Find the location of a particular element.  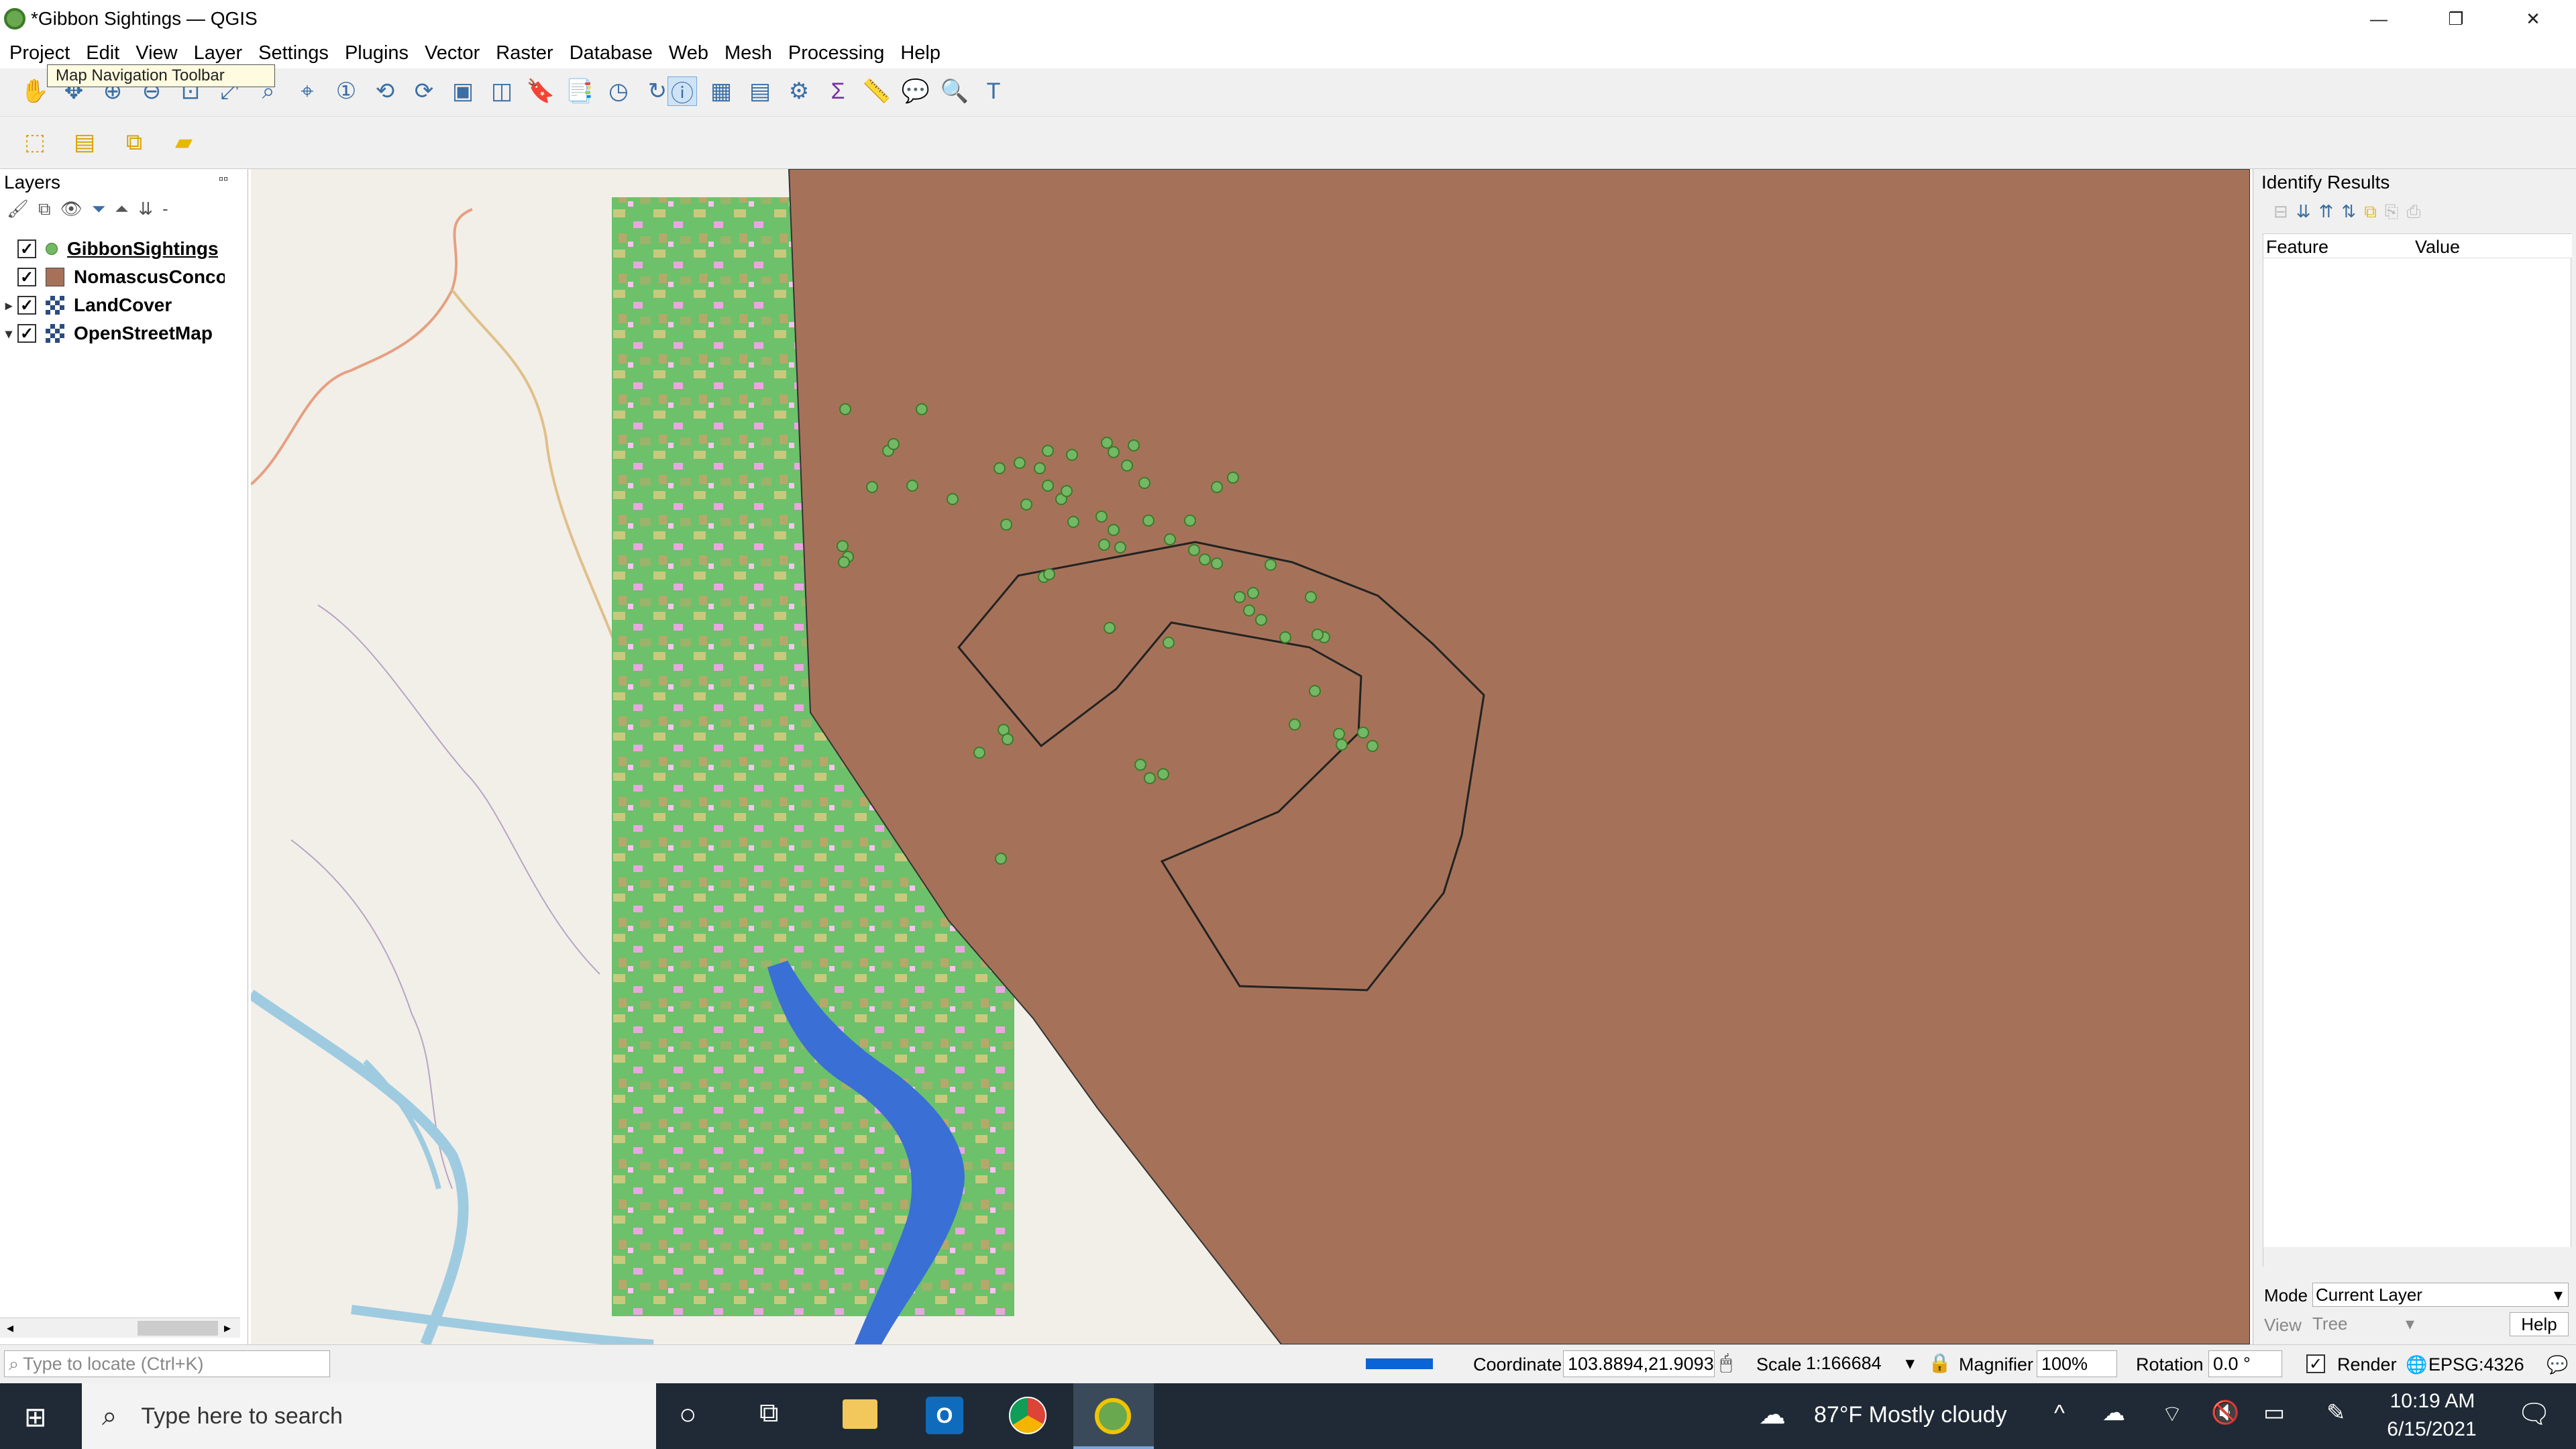

new-3d-view-icon: ◫ is located at coordinates (502, 91).